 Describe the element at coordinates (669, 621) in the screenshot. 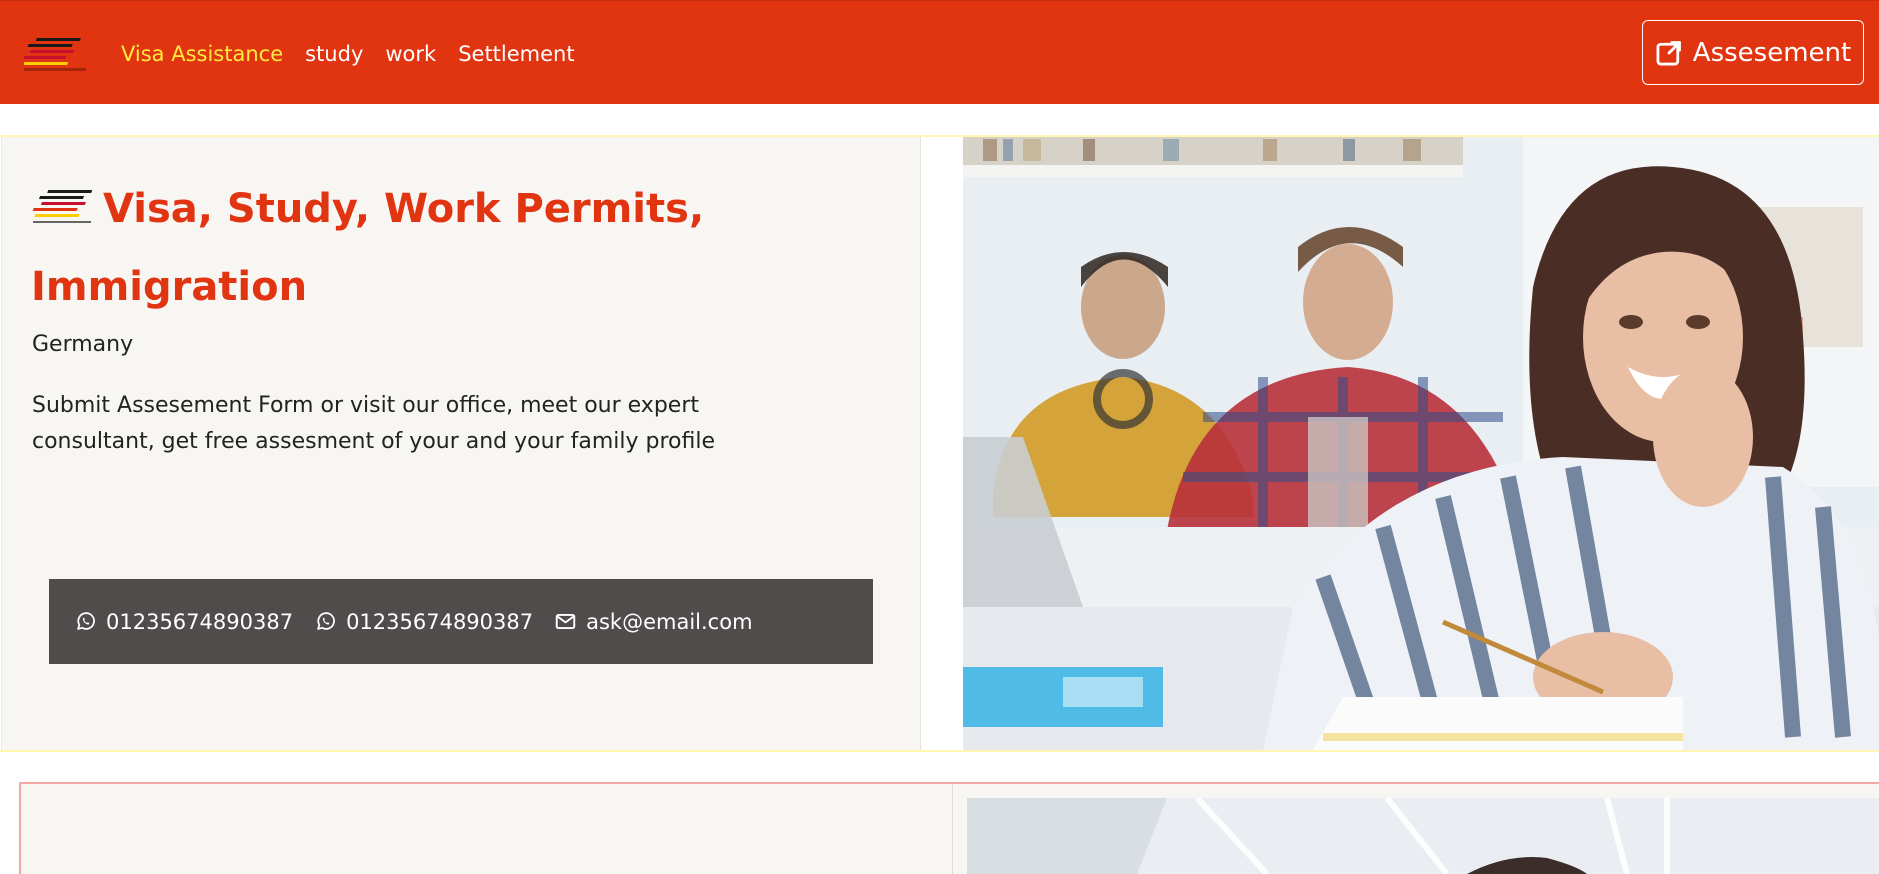

I see `email-address: ask@email.com` at that location.